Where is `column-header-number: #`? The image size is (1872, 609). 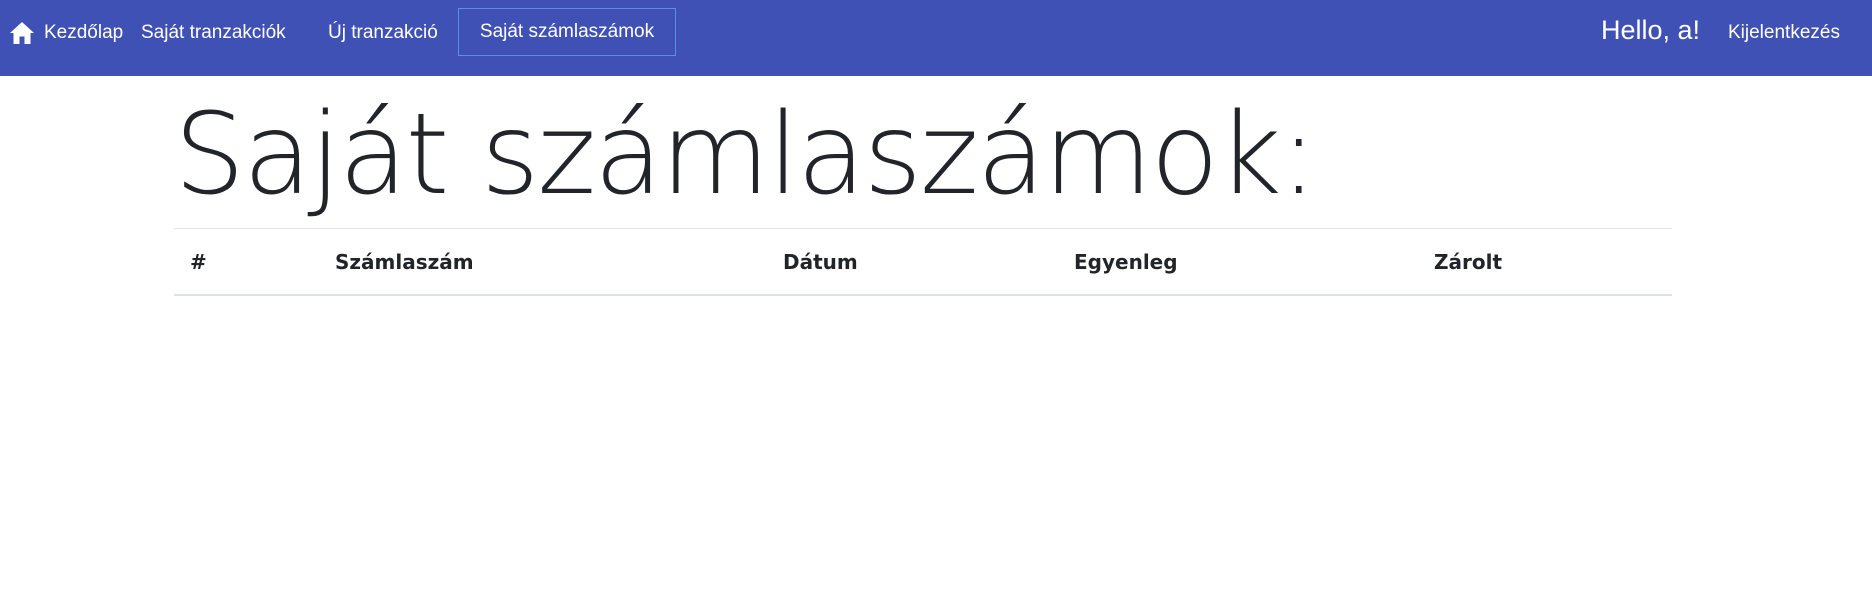 column-header-number: # is located at coordinates (198, 261).